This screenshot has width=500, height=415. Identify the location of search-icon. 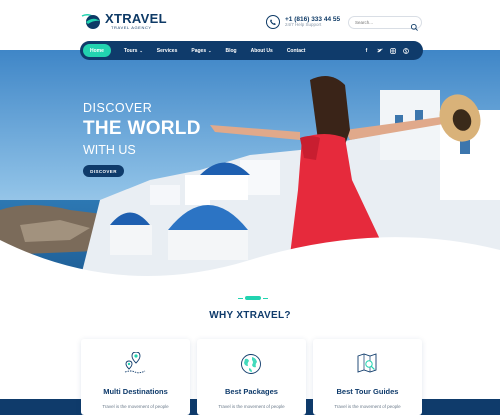
(414, 25).